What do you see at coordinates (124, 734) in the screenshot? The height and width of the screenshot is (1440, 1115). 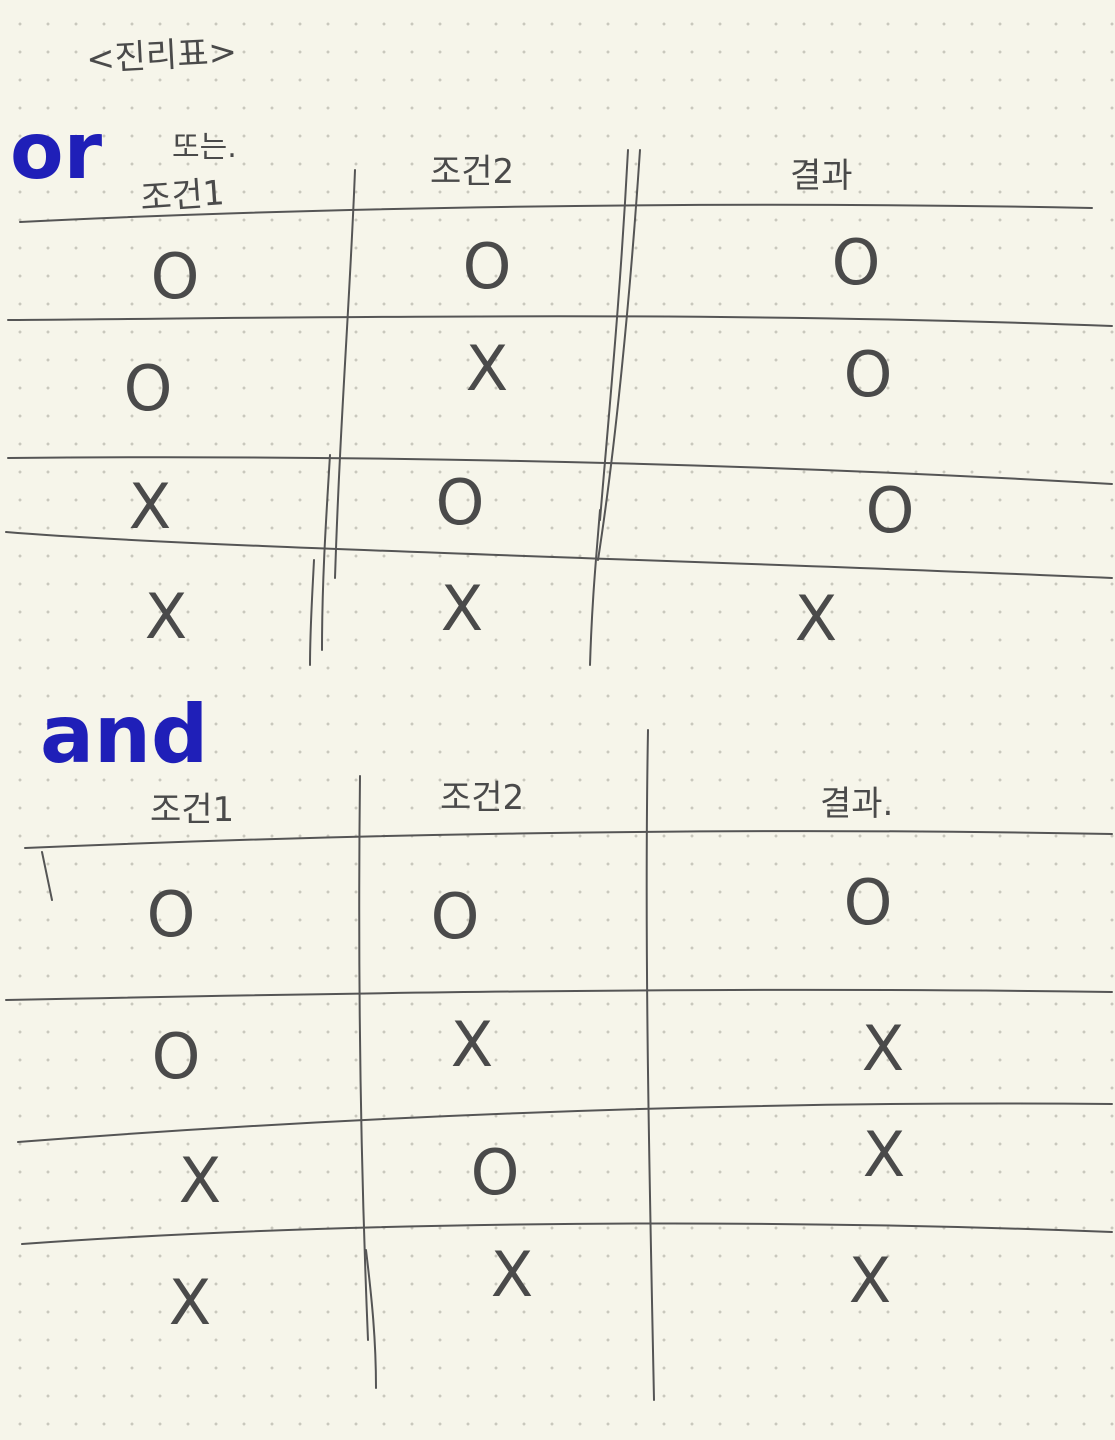 I see `and-operator-label: and` at bounding box center [124, 734].